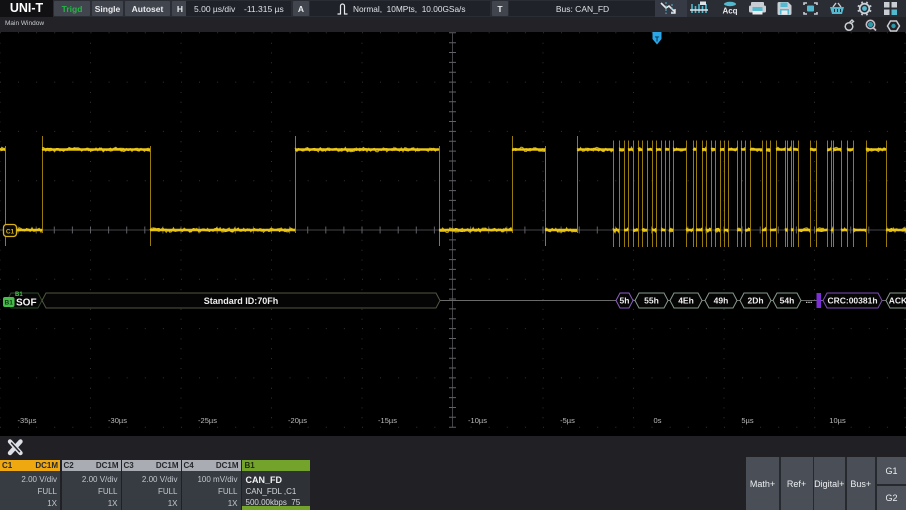  Describe the element at coordinates (837, 420) in the screenshot. I see `svg-text: 10µs` at that location.